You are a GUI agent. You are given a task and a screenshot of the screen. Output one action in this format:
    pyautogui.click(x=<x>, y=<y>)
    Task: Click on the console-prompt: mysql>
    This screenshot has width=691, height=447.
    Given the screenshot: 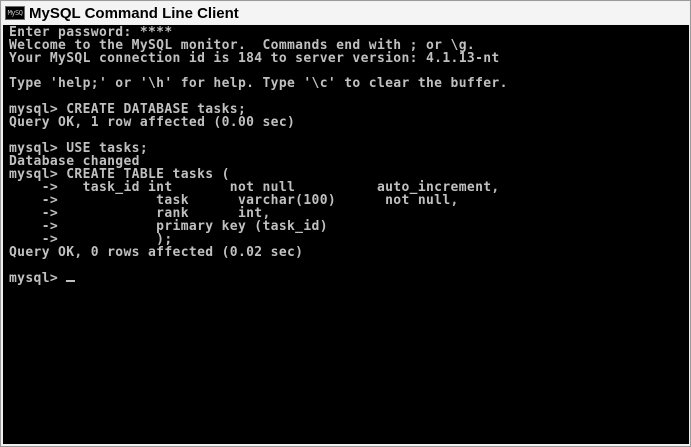 What is the action you would take?
    pyautogui.click(x=38, y=278)
    